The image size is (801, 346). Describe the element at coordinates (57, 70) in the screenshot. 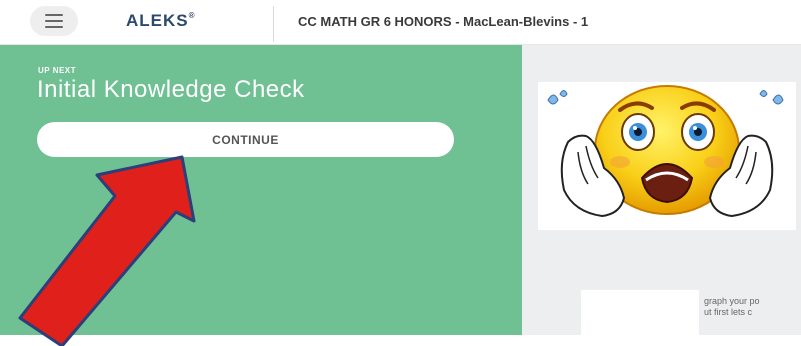

I see `up-next-label: UP NEXT` at that location.